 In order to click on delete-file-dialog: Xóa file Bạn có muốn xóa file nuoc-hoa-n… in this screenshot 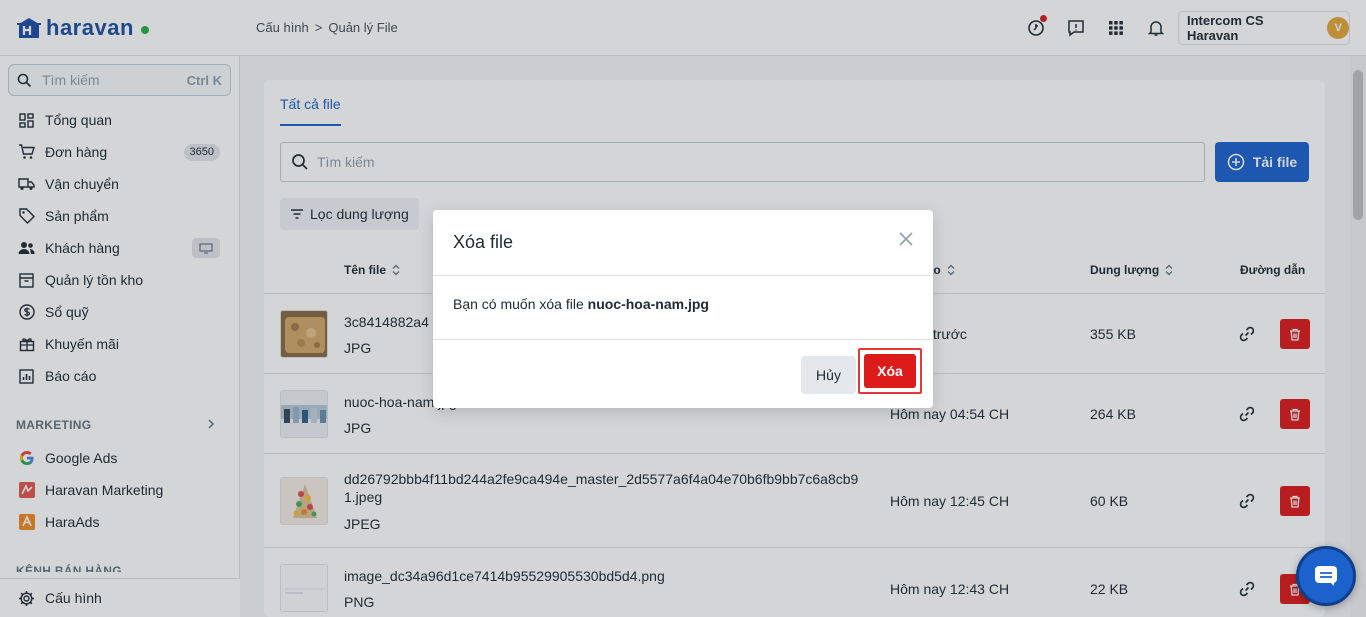, I will do `click(683, 309)`.